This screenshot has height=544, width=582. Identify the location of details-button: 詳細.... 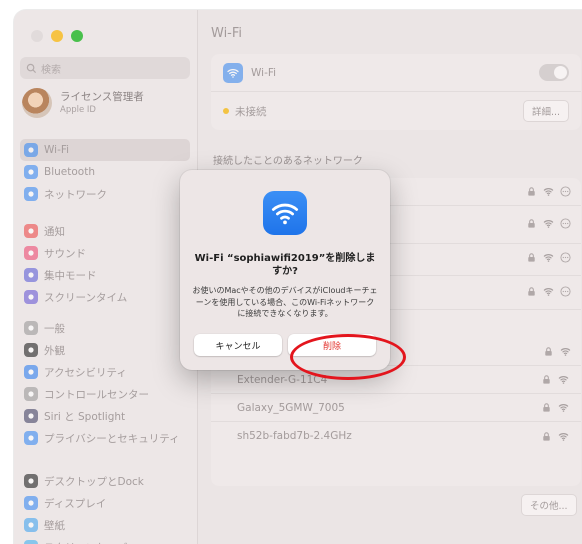
(545, 111).